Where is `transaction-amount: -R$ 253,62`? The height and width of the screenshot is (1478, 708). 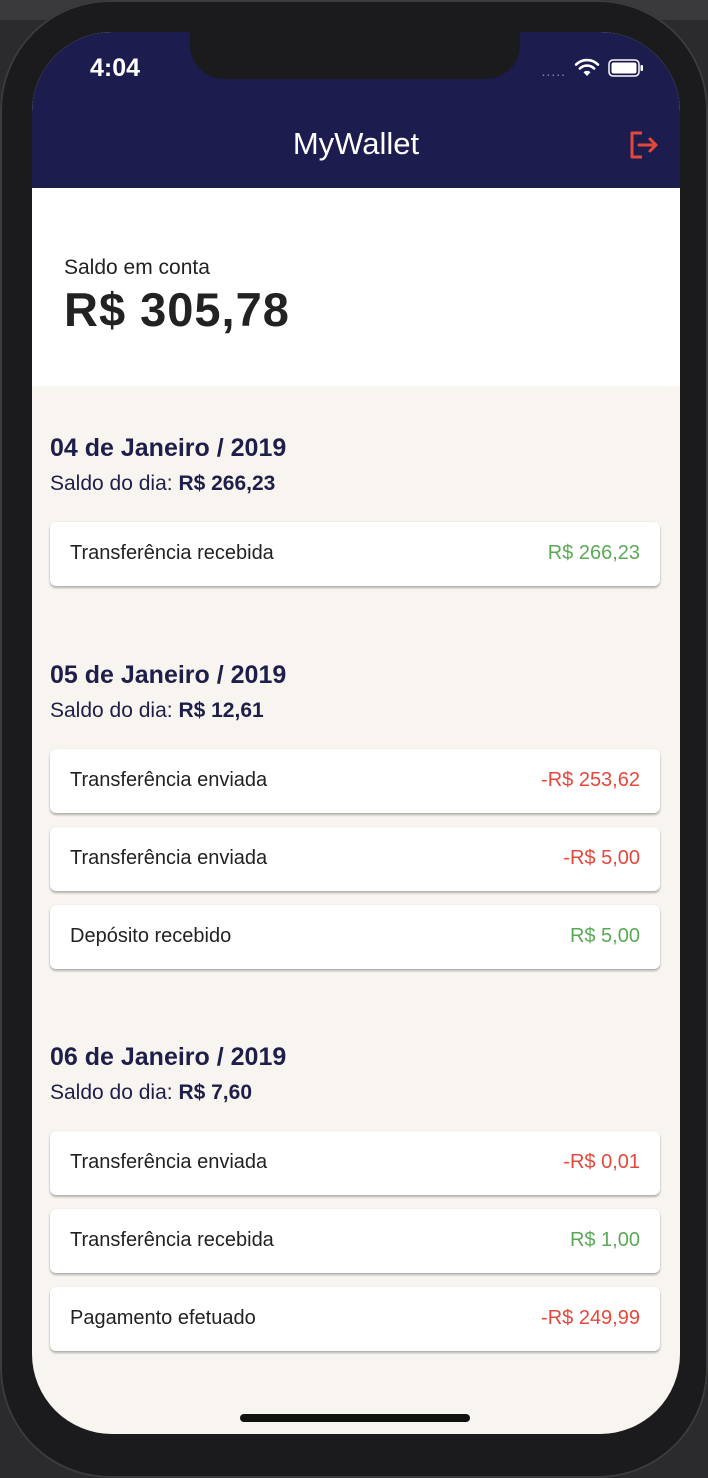 transaction-amount: -R$ 253,62 is located at coordinates (590, 780).